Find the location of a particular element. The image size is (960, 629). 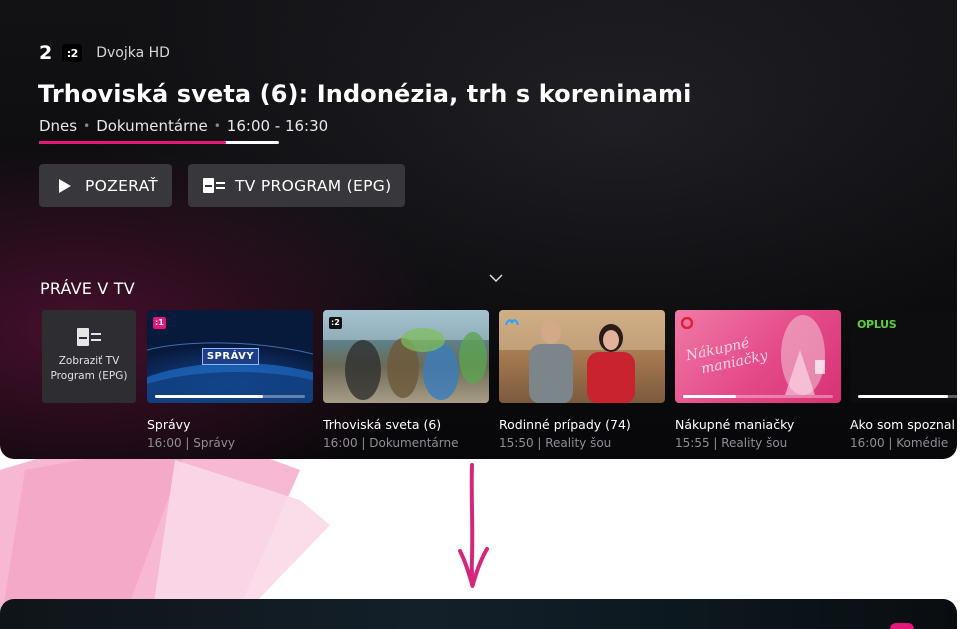

card-title: Nákupné maniačky is located at coordinates (735, 424).